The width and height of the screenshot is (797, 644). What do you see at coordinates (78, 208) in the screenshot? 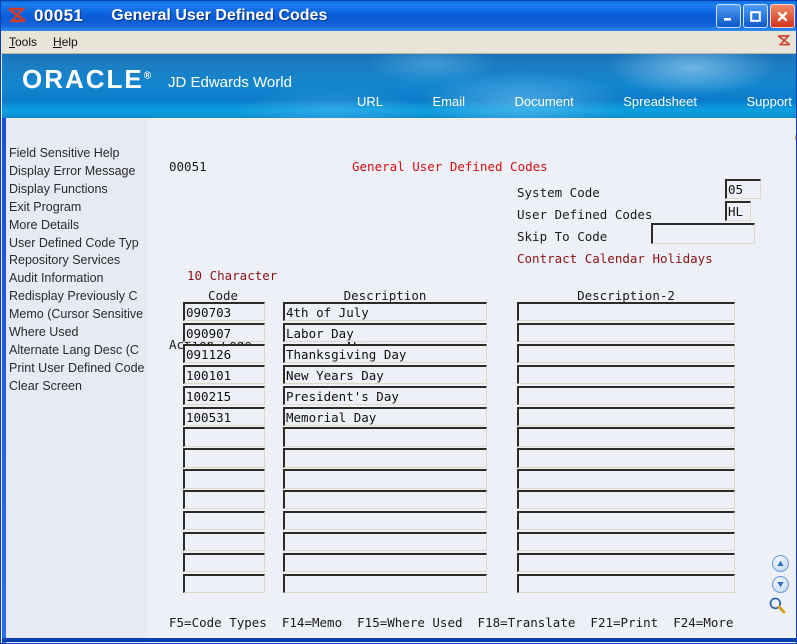
I see `sidebar-item-exit-program: Exit Program` at bounding box center [78, 208].